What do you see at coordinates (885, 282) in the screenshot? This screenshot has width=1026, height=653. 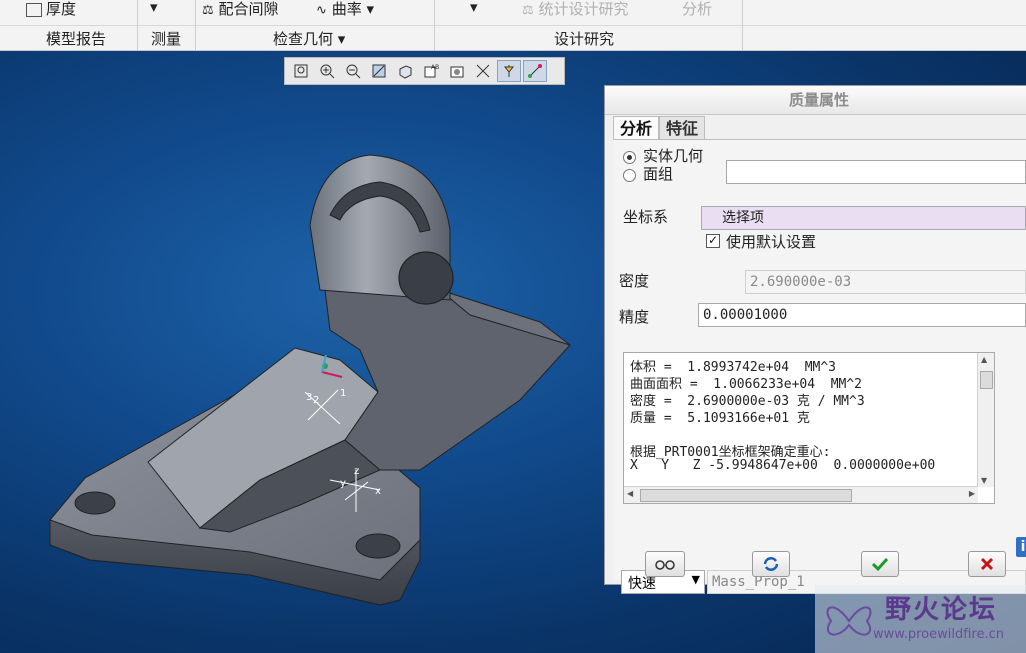 I see `density-field: 2.690000e-03` at bounding box center [885, 282].